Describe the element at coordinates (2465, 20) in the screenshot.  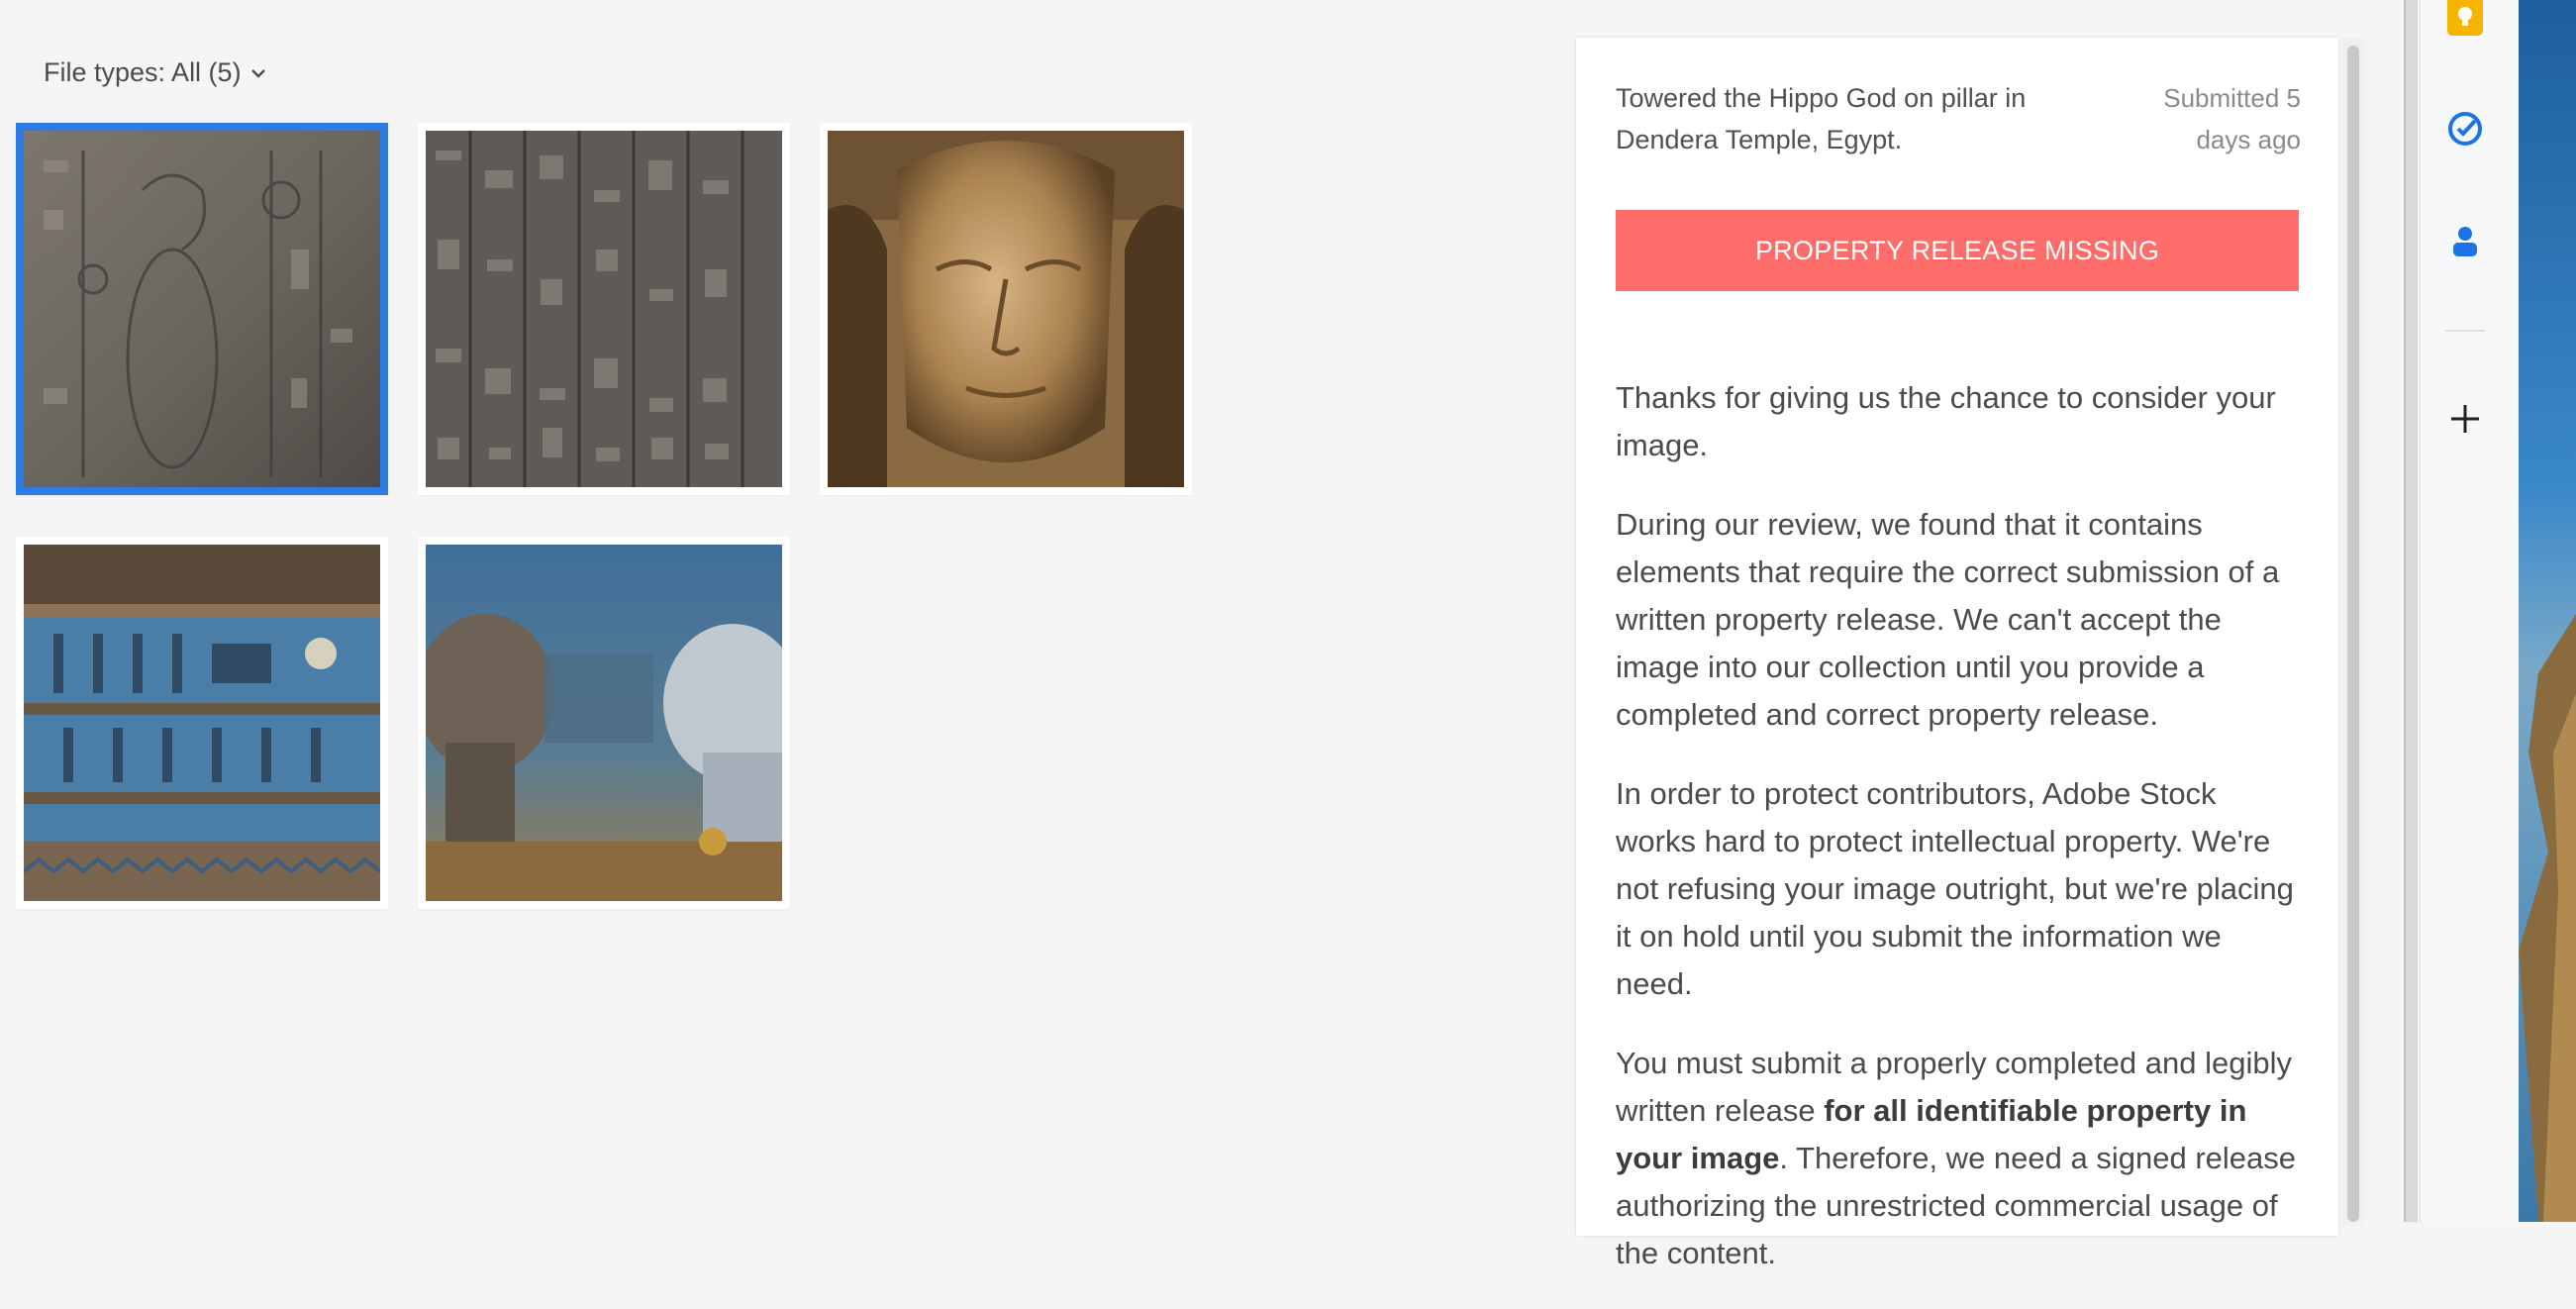
I see `keep-icon` at that location.